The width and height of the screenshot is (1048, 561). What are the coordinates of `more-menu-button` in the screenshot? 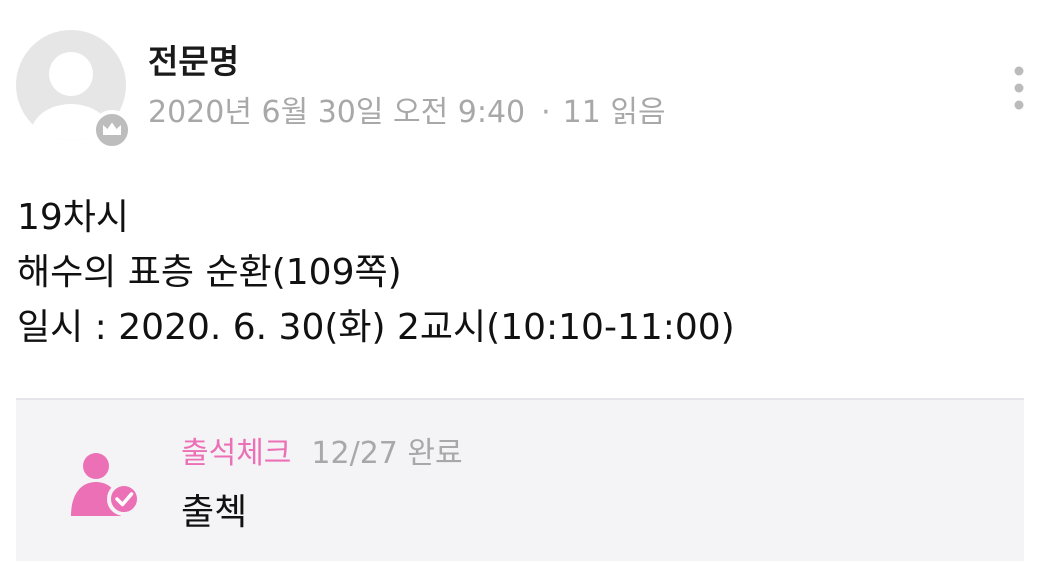 It's located at (1019, 88).